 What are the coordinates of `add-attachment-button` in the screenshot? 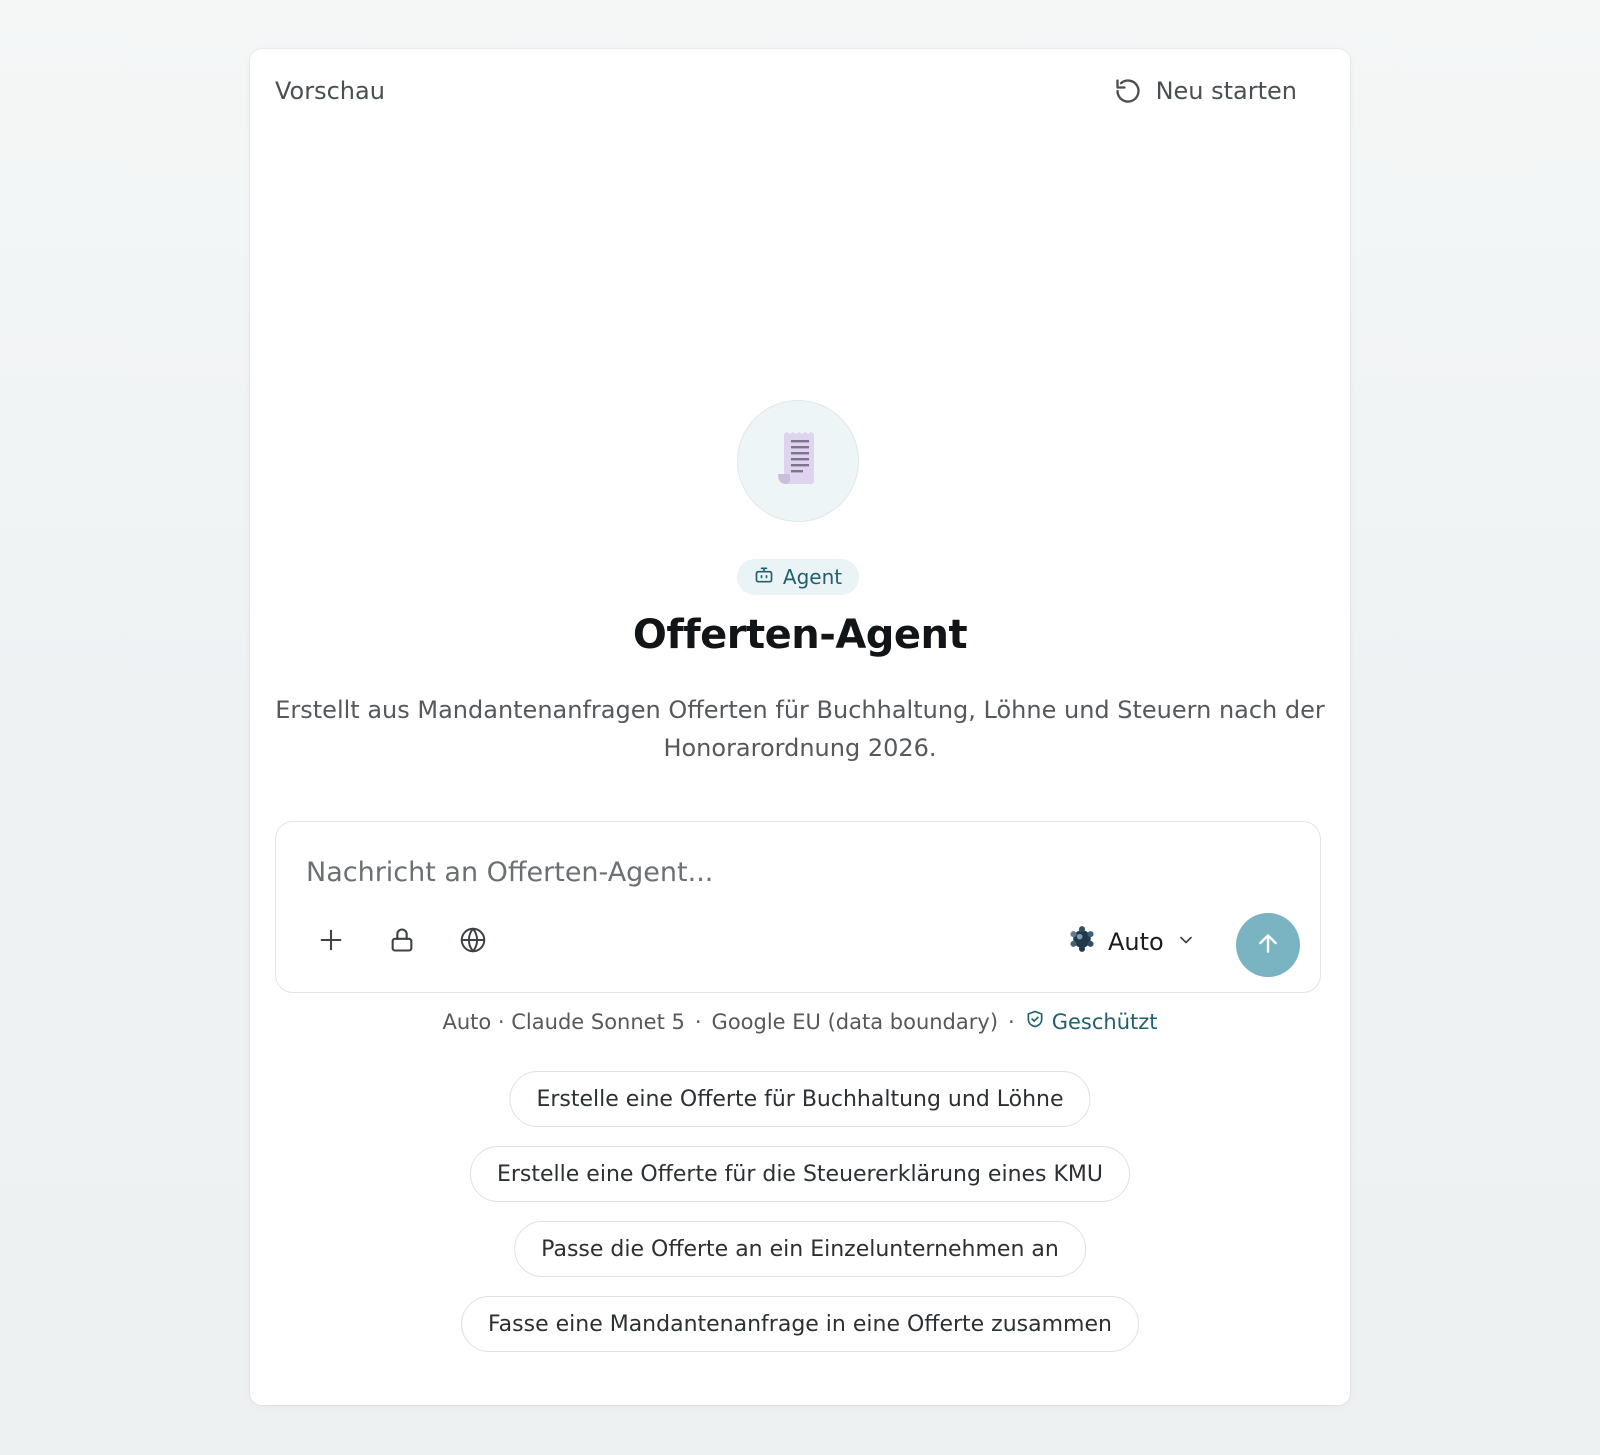 It's located at (331, 942).